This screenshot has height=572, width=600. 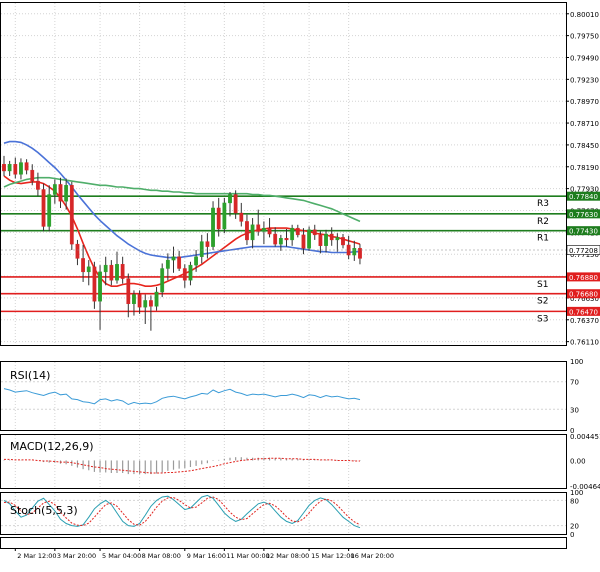 I want to click on macd-axis-label: 0.004451, so click(x=585, y=437).